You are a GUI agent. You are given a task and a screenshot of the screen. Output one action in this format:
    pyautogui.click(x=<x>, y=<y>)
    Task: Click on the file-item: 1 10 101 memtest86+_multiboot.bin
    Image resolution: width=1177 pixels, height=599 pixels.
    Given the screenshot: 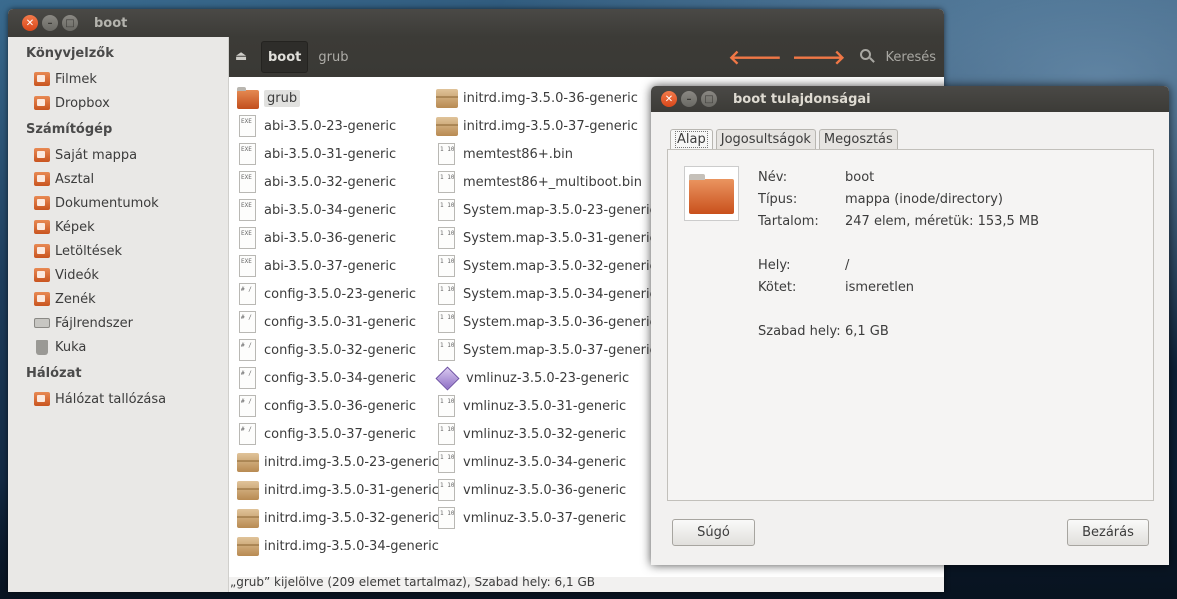 What is the action you would take?
    pyautogui.click(x=546, y=182)
    